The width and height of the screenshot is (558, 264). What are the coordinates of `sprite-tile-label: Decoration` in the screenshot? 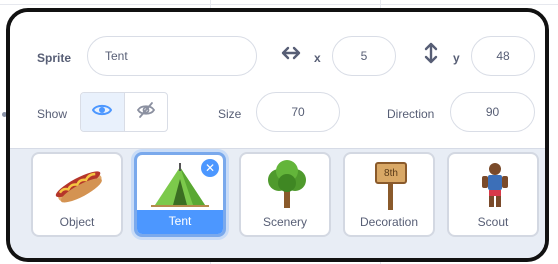 It's located at (389, 222).